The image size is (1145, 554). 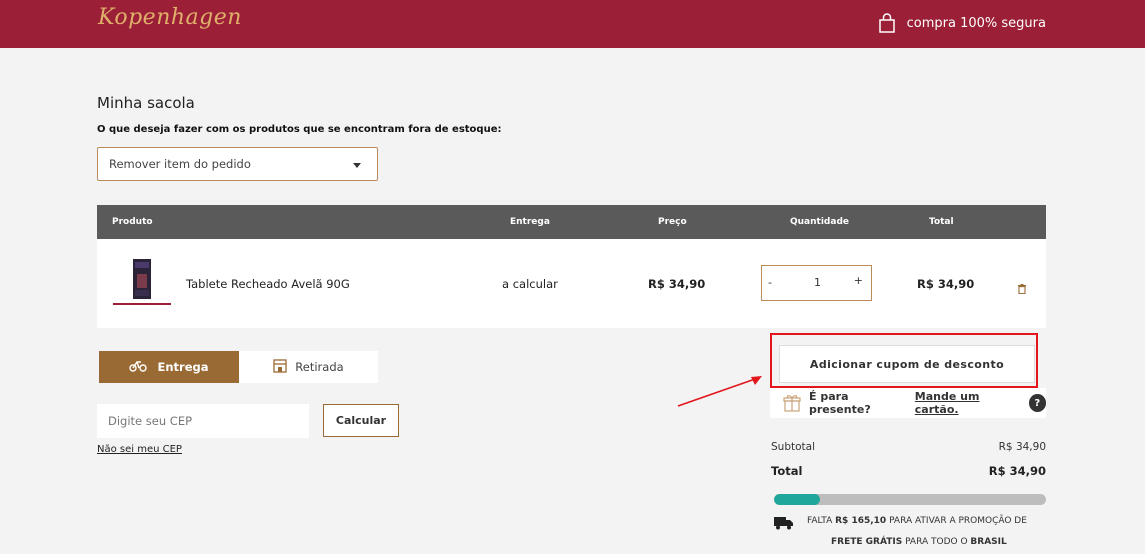 What do you see at coordinates (941, 222) in the screenshot?
I see `column-header-total: Total` at bounding box center [941, 222].